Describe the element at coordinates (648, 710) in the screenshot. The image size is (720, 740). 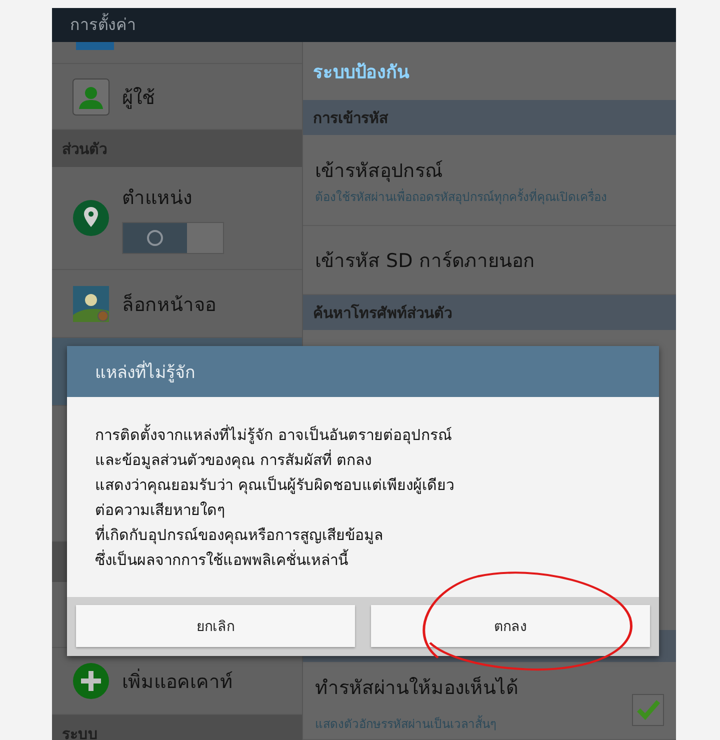
I see `checkbox` at that location.